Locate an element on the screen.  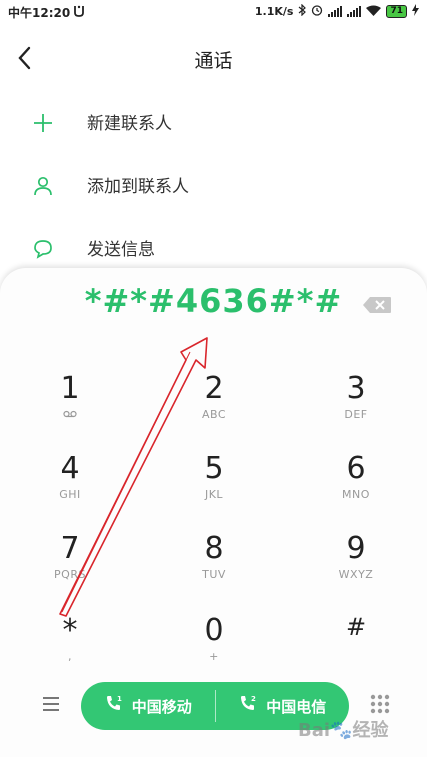
key-digit: 4 is located at coordinates (70, 468).